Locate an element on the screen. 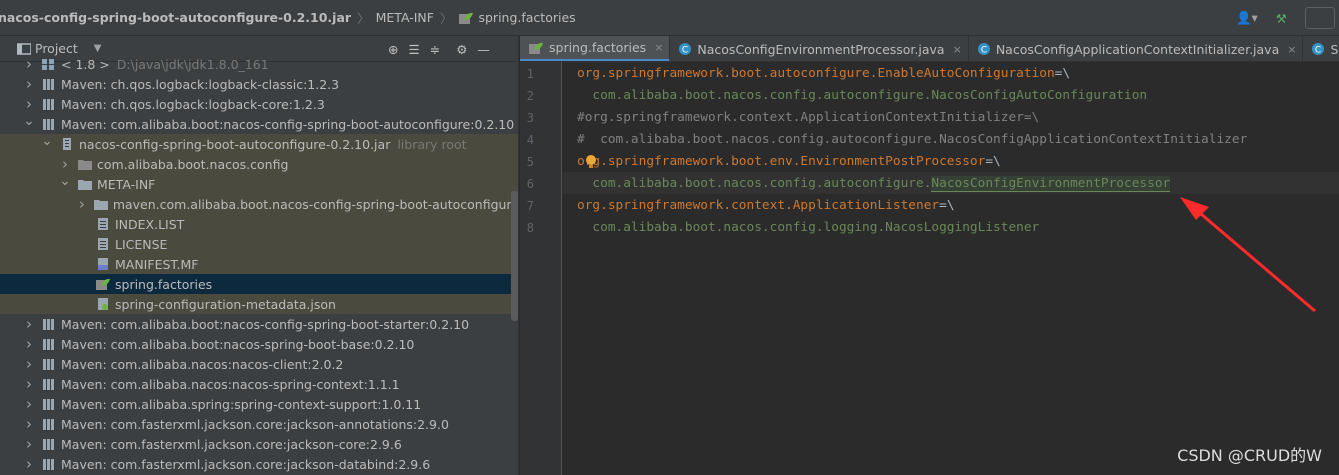  annotation-arrow is located at coordinates (1248, 255).